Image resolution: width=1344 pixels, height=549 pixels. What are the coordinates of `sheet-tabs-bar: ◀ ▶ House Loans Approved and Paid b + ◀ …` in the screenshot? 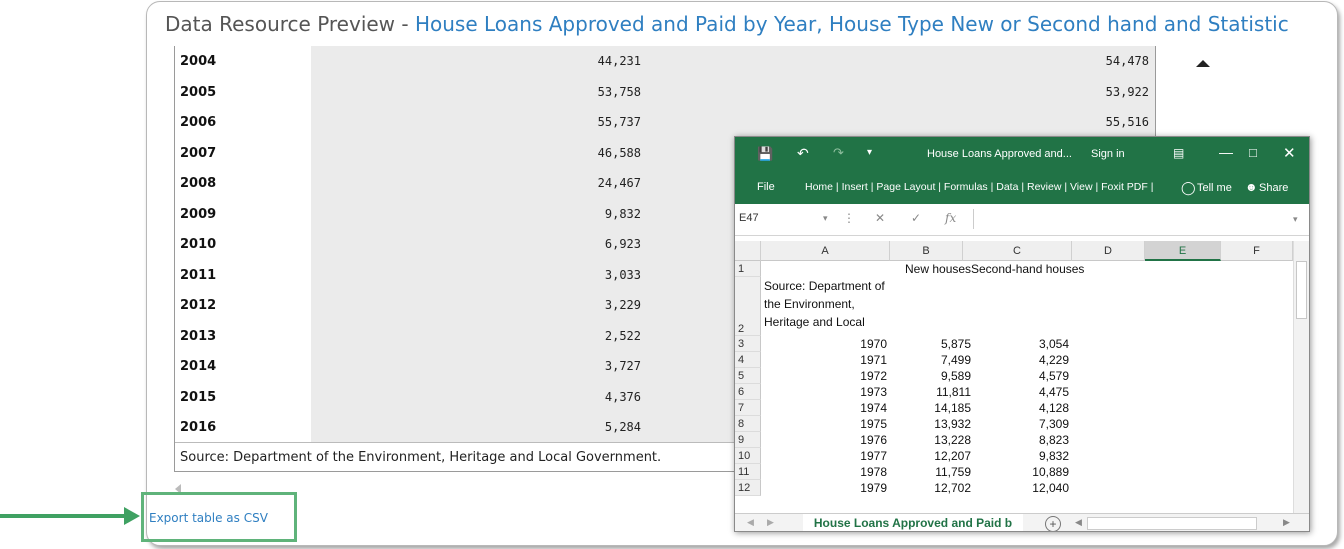 It's located at (1022, 522).